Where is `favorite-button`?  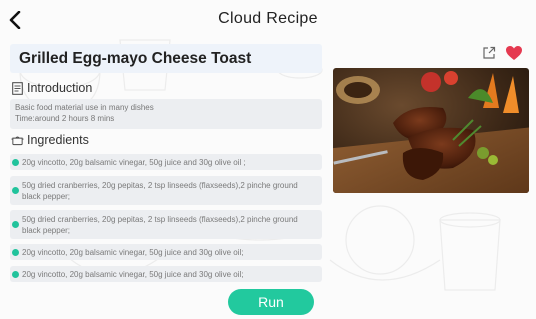 favorite-button is located at coordinates (514, 53).